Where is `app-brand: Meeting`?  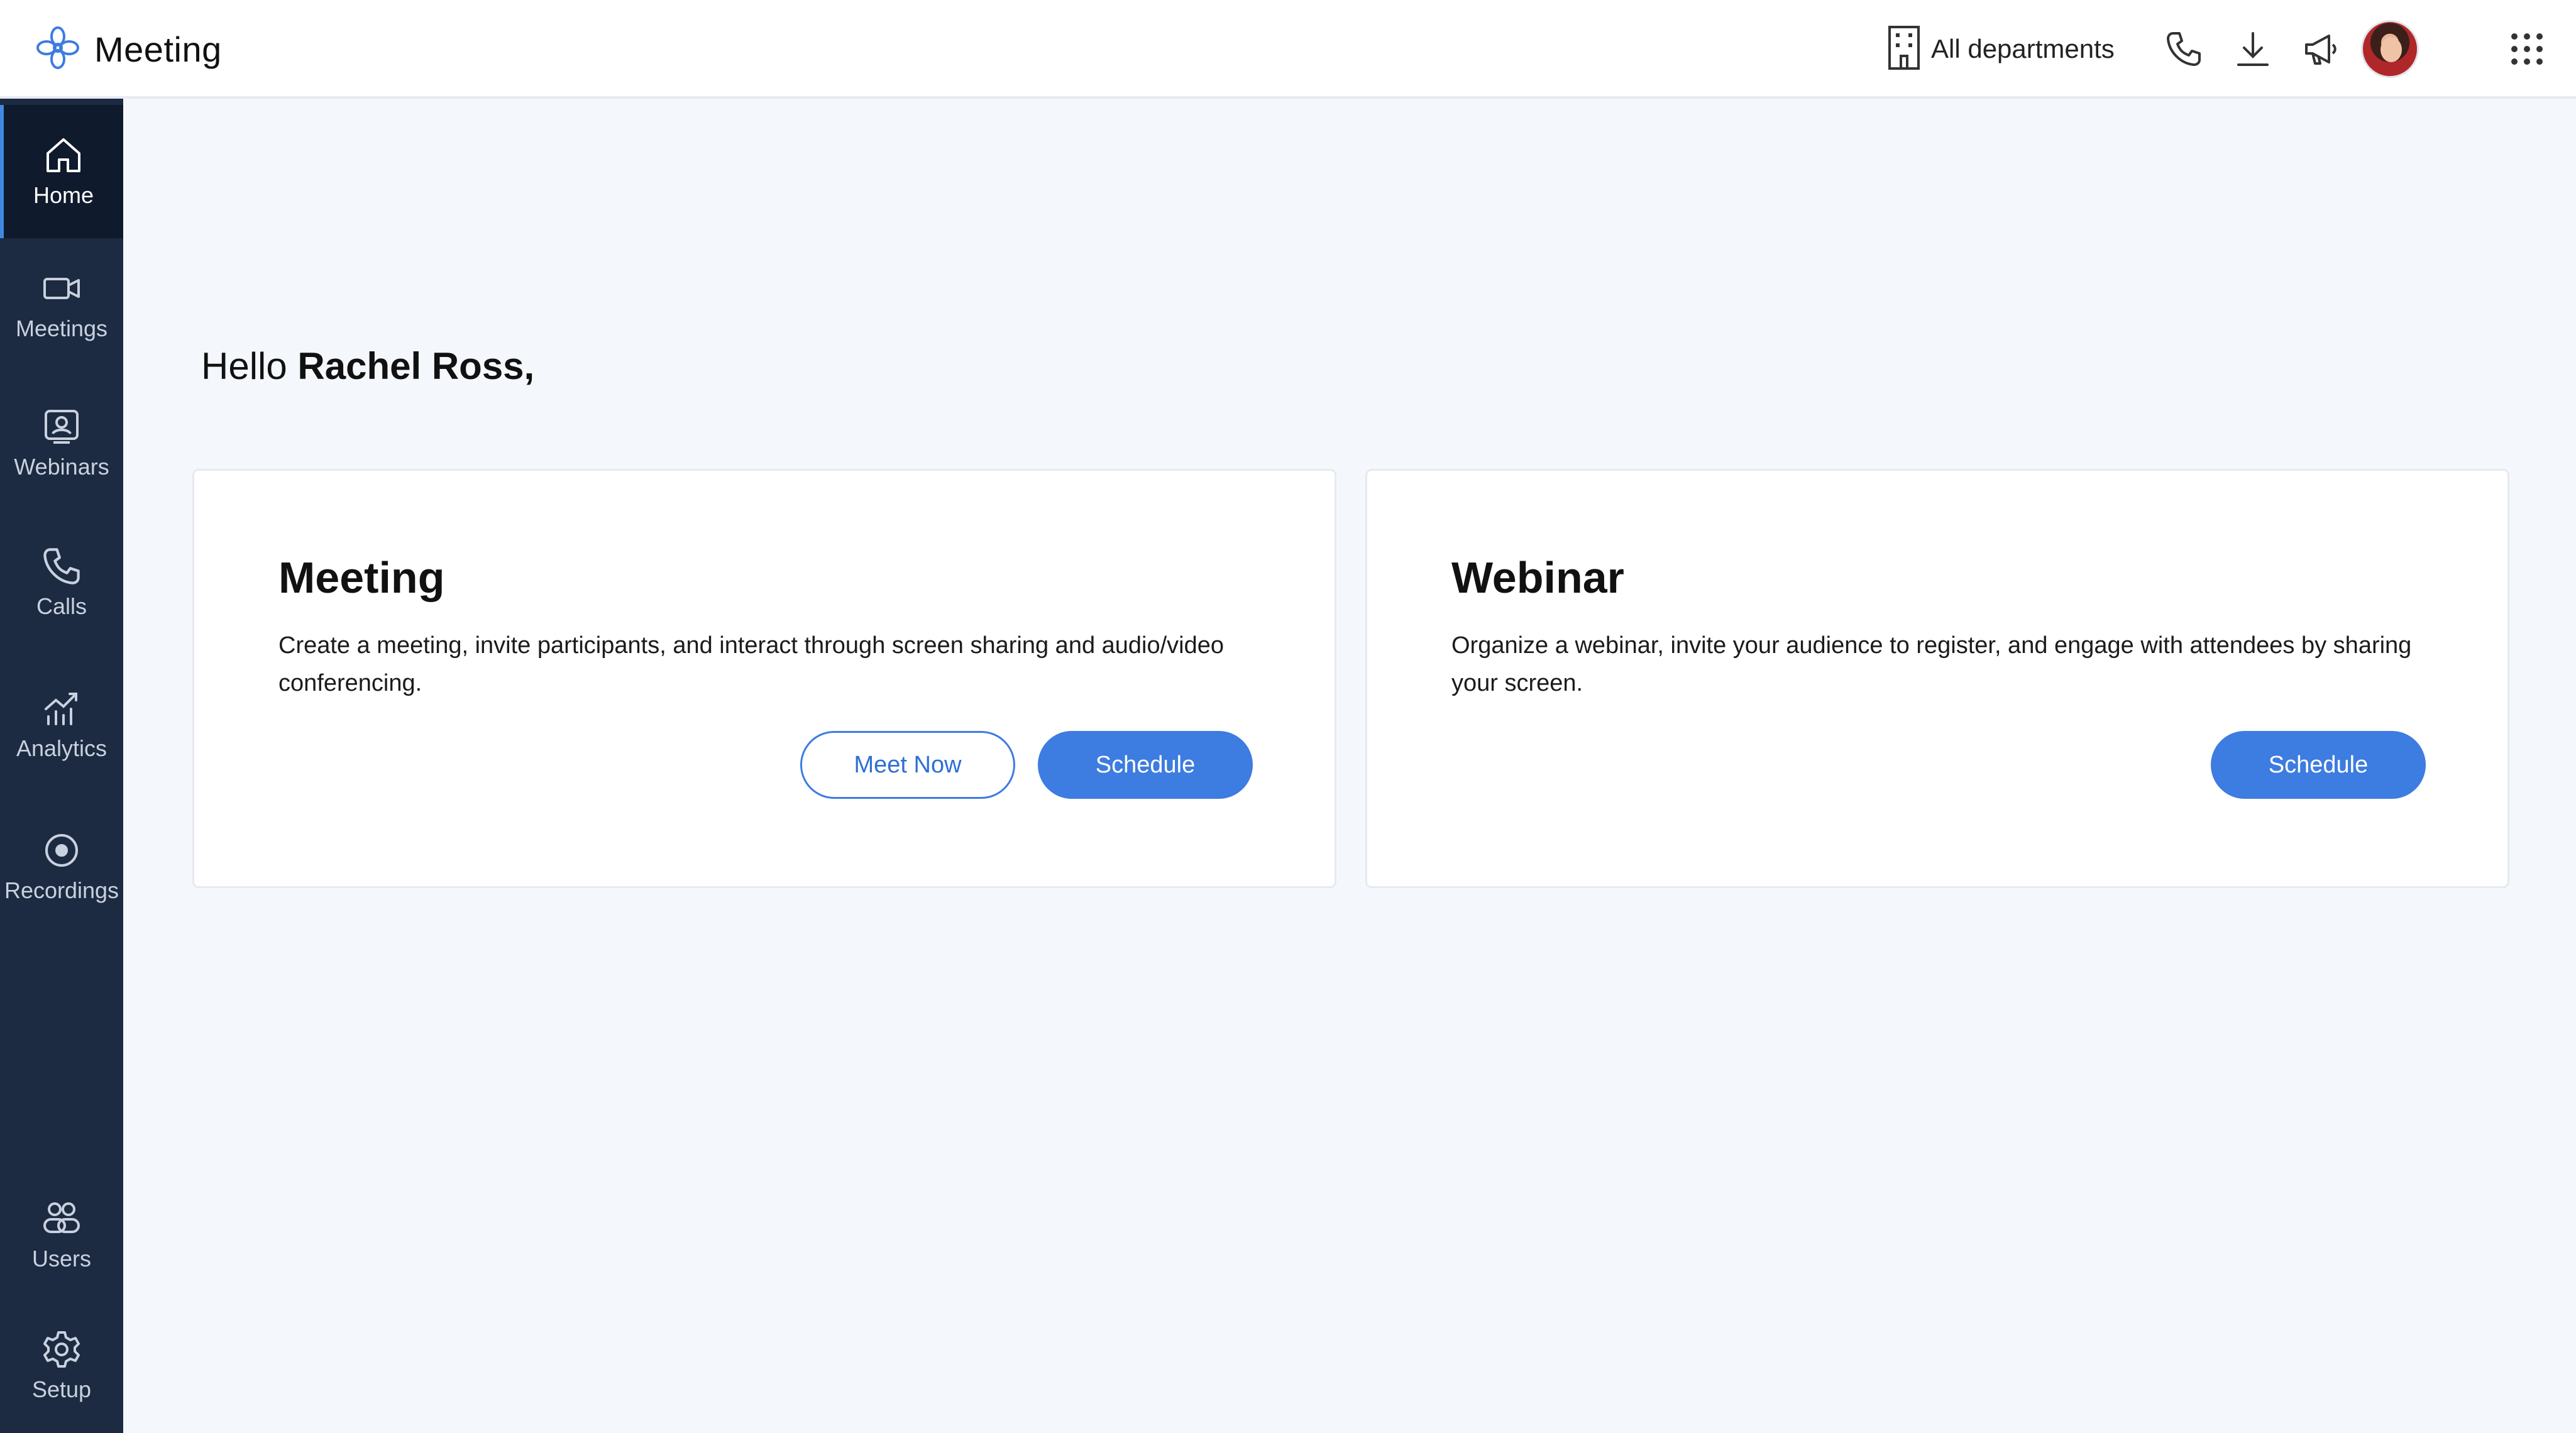
app-brand: Meeting is located at coordinates (128, 49).